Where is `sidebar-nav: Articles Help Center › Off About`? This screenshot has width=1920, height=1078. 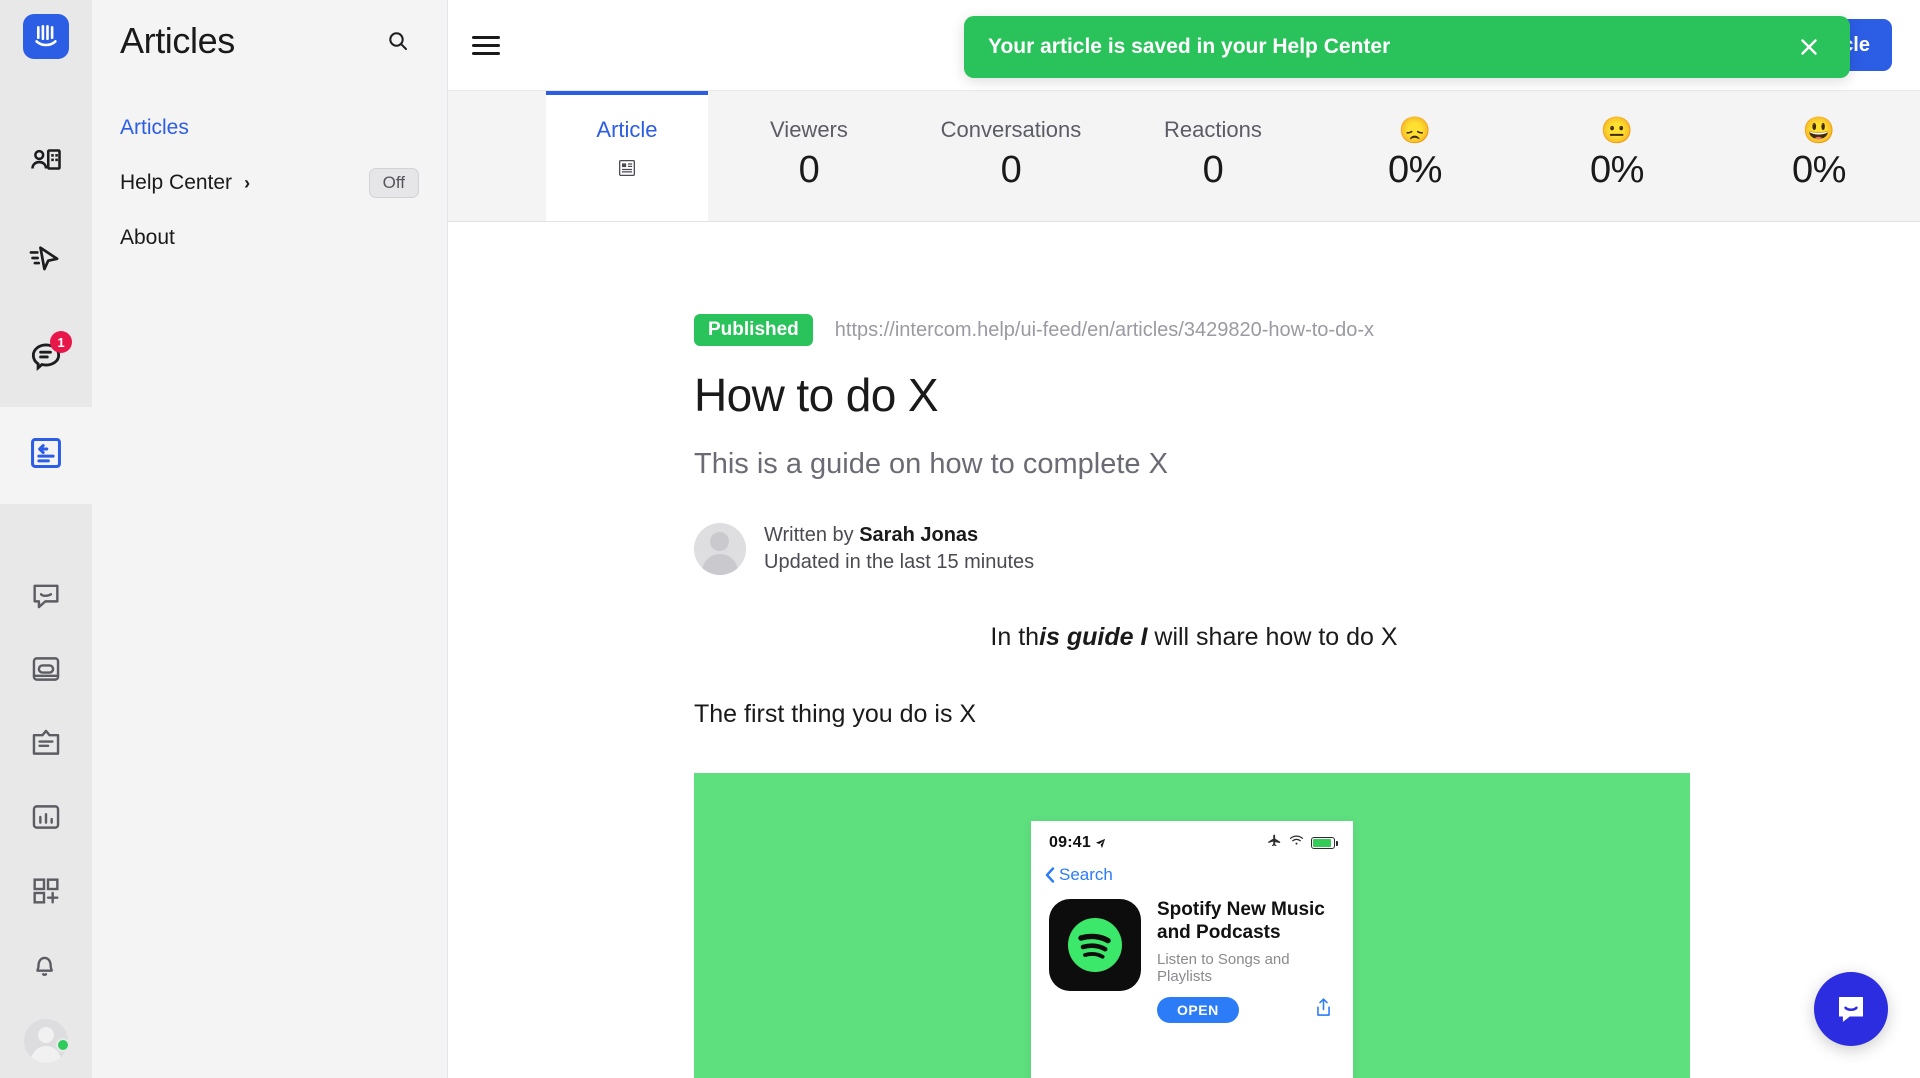 sidebar-nav: Articles Help Center › Off About is located at coordinates (269, 182).